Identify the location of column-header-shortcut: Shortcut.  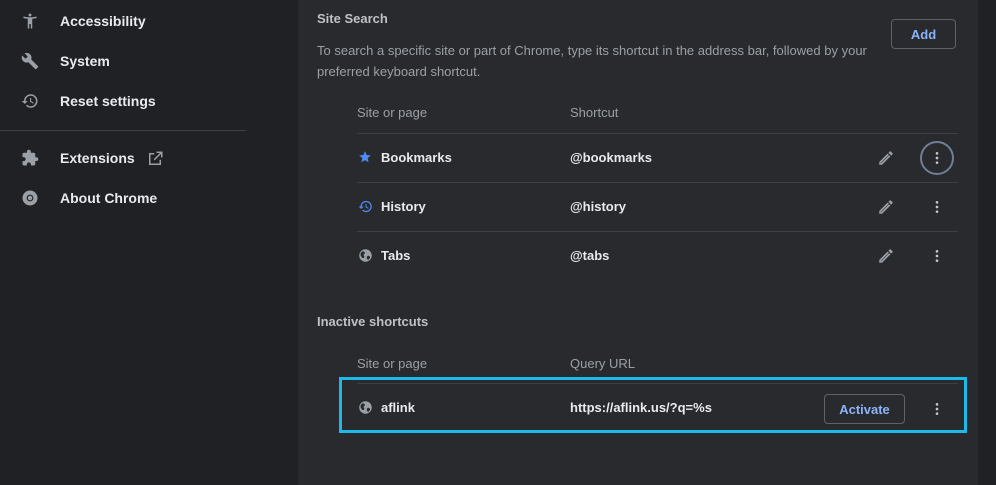
(594, 112).